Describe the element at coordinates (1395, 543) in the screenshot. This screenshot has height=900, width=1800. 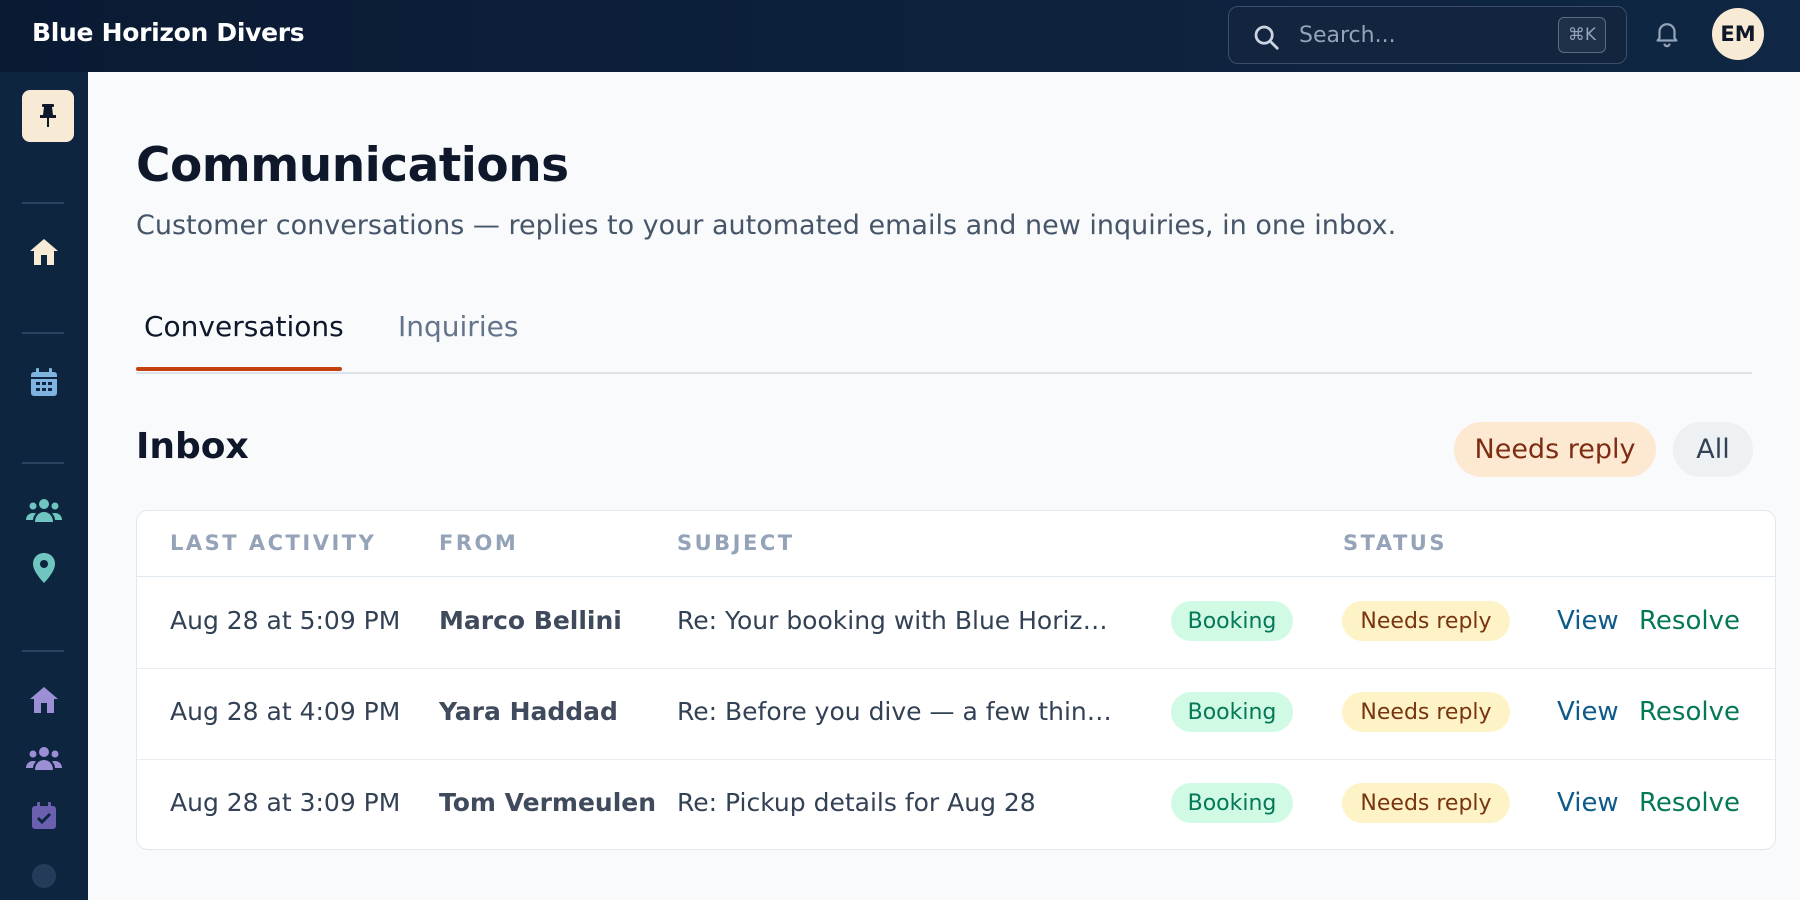
I see `column-header-status: STATUS` at that location.